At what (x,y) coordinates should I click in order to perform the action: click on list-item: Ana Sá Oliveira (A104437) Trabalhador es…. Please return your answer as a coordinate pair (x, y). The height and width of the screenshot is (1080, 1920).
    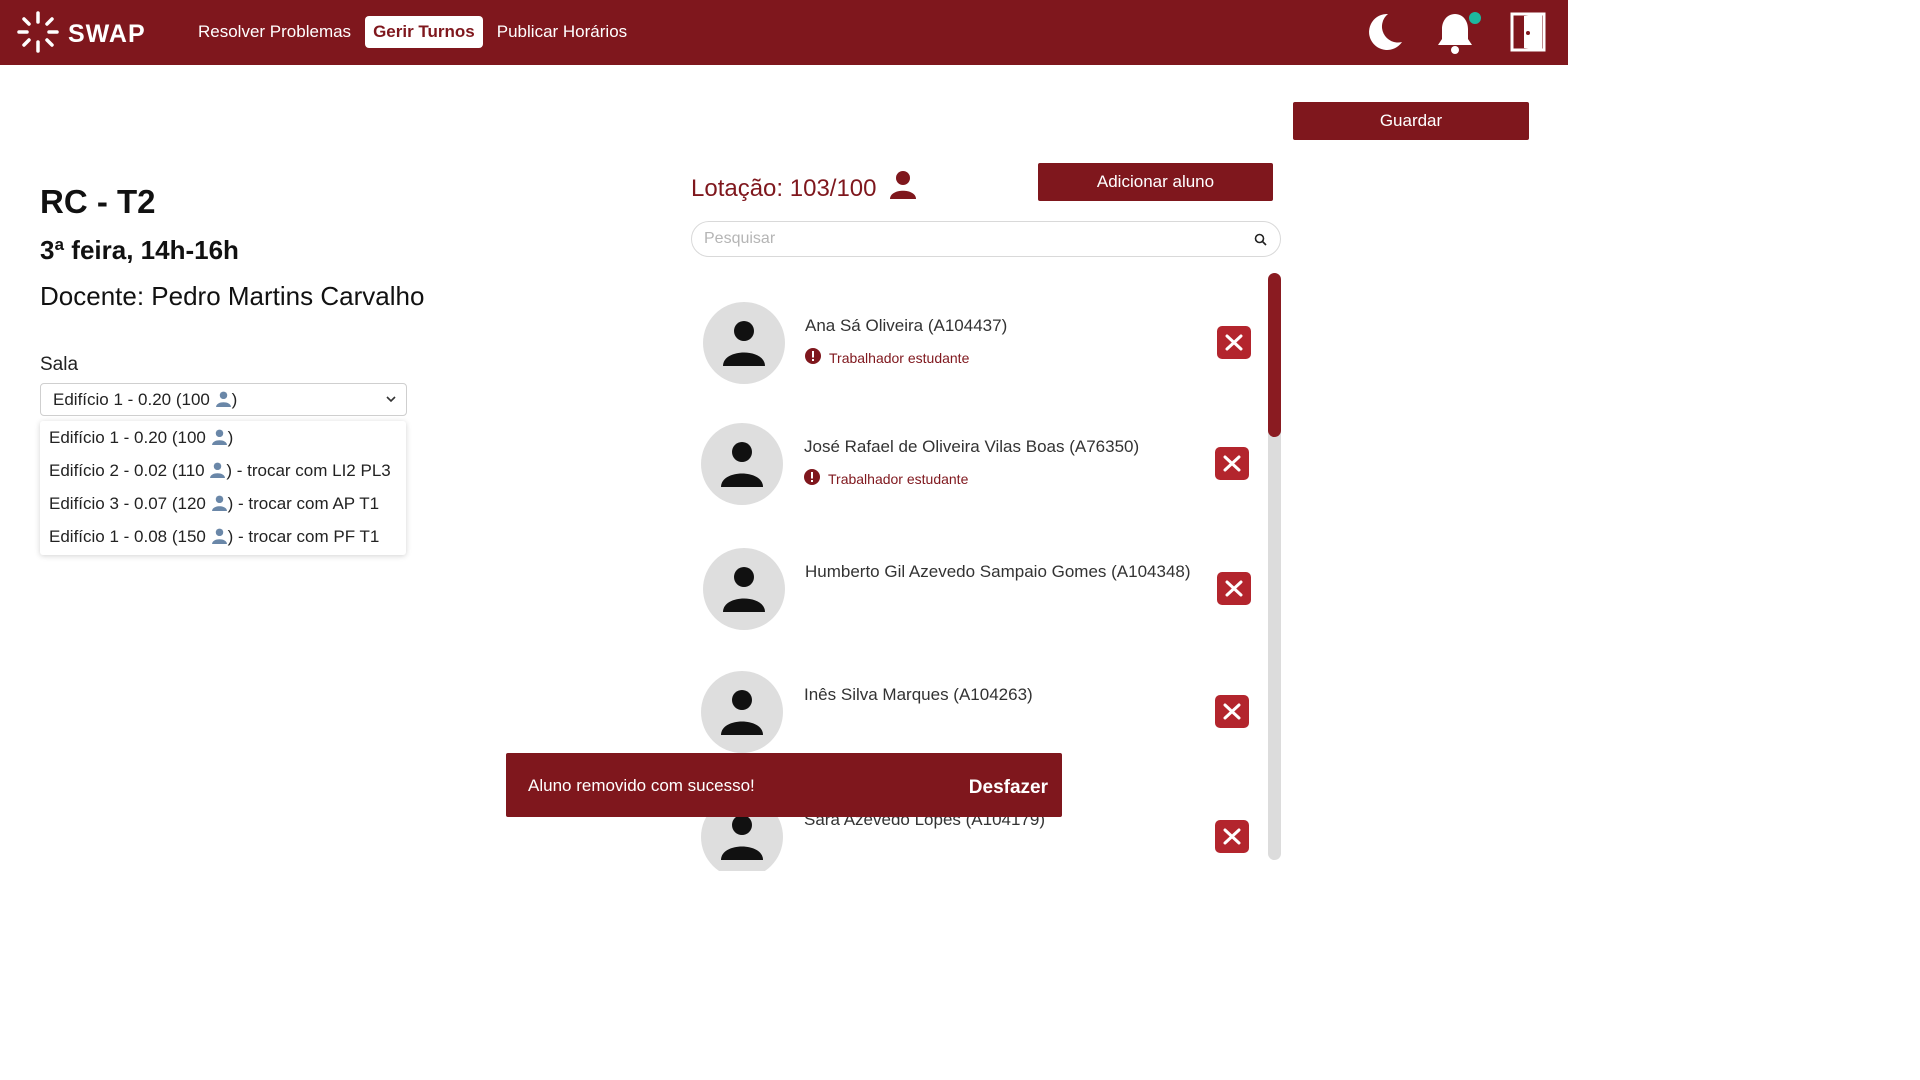
    Looking at the image, I should click on (976, 352).